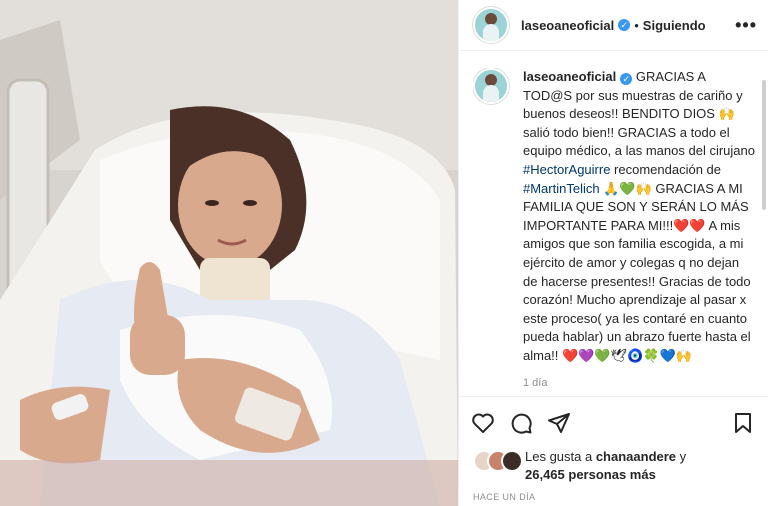 This screenshot has height=506, width=768. Describe the element at coordinates (613, 422) in the screenshot. I see `action-bar` at that location.